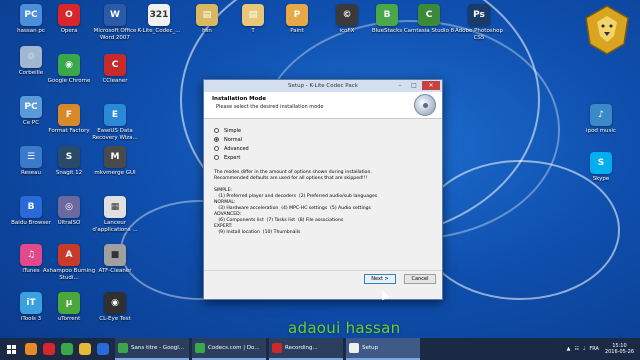 Image resolution: width=640 pixels, height=360 pixels. I want to click on system-tray: ▲ ☷ ♩ FRA 15:10 2016-05-26, so click(598, 349).